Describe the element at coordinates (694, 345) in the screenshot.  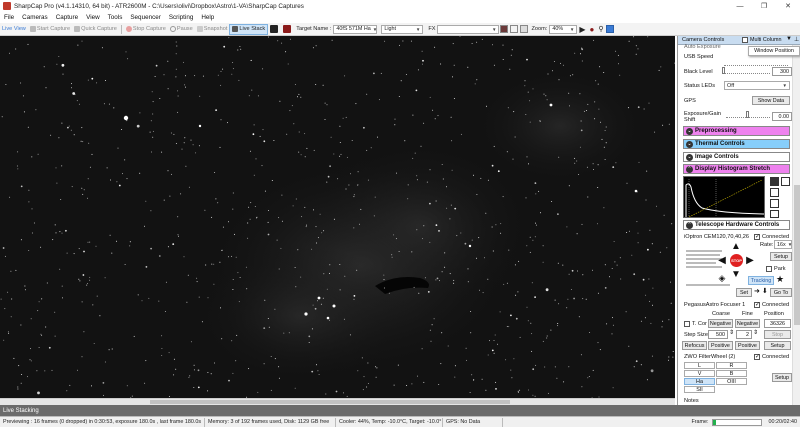
I see `focuser-refocus-button: Refocus` at that location.